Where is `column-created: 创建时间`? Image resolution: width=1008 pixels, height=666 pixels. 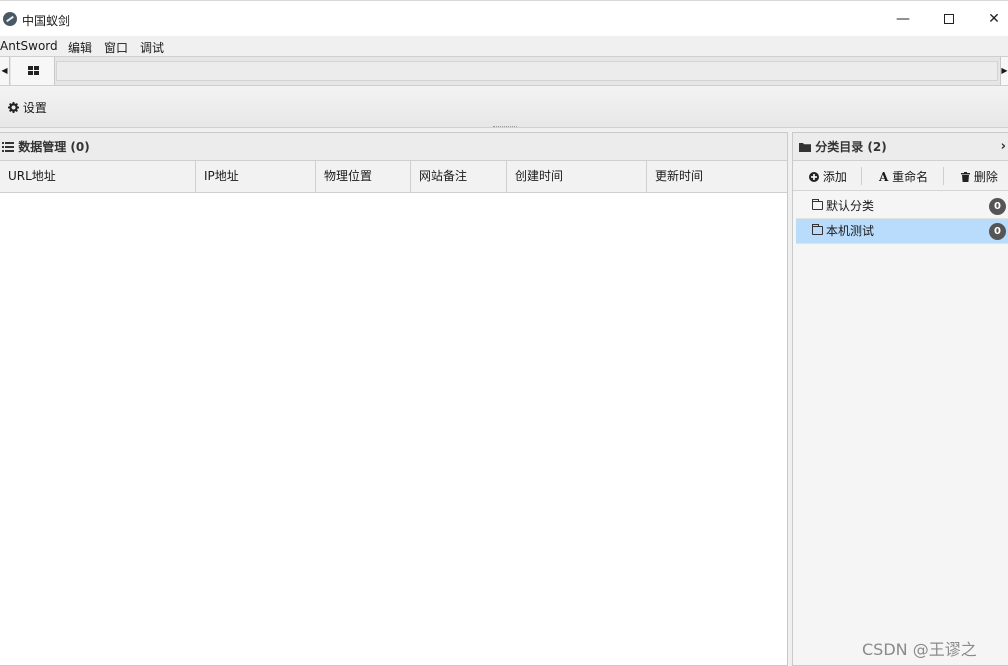 column-created: 创建时间 is located at coordinates (577, 176).